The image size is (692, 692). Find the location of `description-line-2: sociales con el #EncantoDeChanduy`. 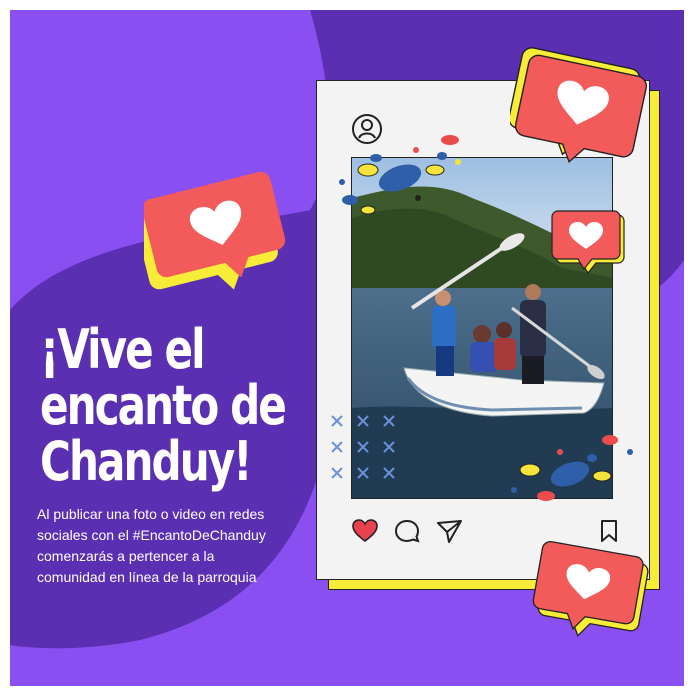

description-line-2: sociales con el #EncantoDeChanduy is located at coordinates (151, 535).